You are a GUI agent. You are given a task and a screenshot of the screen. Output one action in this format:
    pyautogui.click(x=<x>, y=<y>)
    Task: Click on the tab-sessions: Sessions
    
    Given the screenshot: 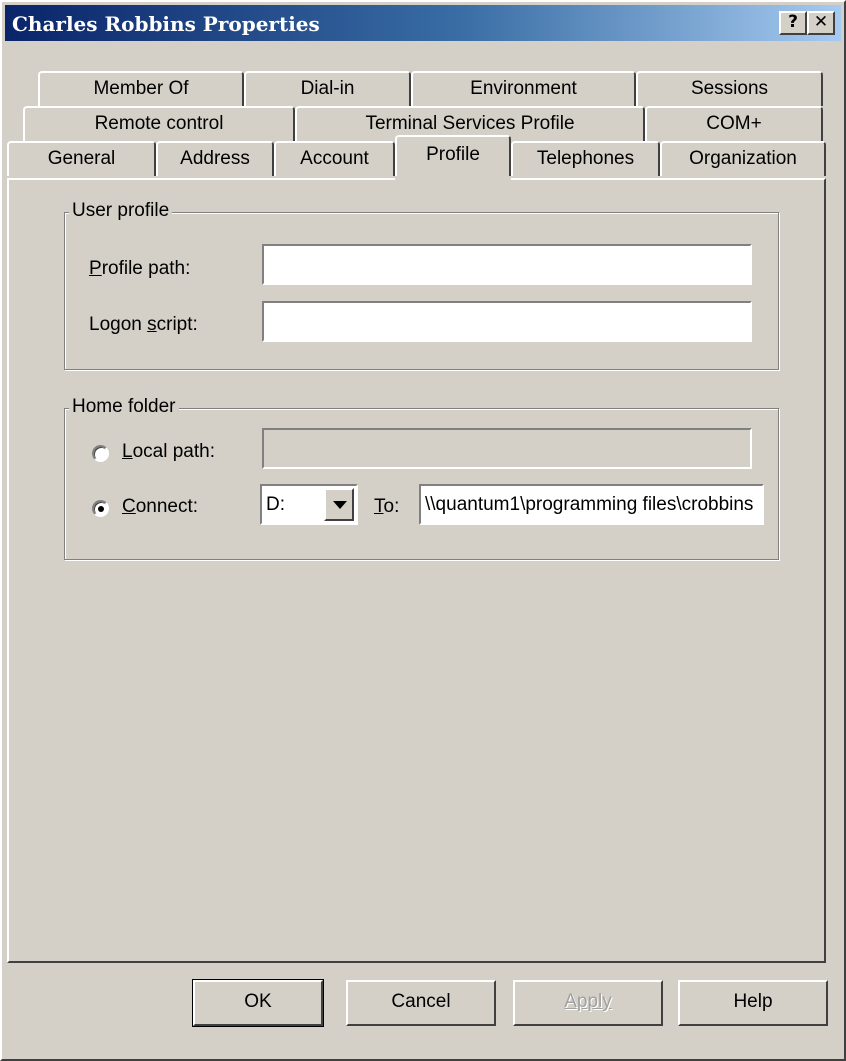 What is the action you would take?
    pyautogui.click(x=729, y=88)
    